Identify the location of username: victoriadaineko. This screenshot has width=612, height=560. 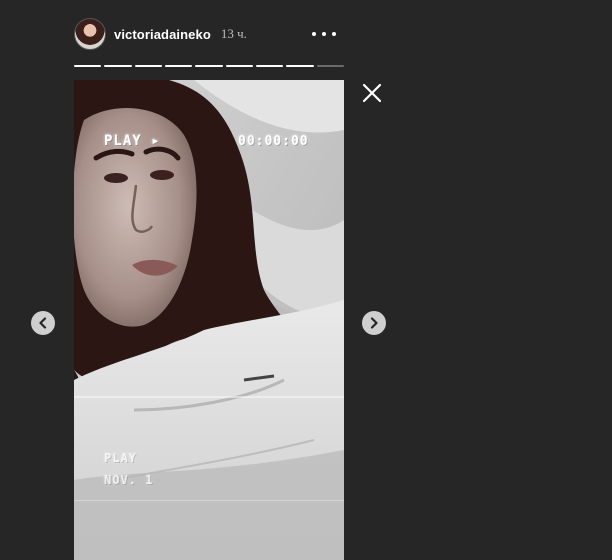
(162, 34).